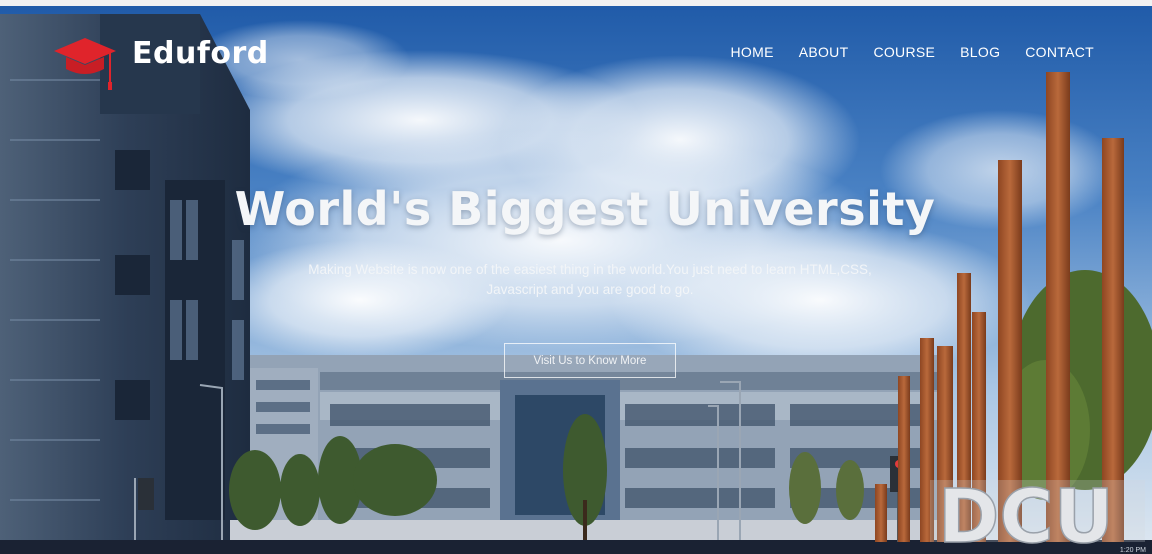 This screenshot has width=1152, height=554. I want to click on campus-signage: DCU, so click(1026, 513).